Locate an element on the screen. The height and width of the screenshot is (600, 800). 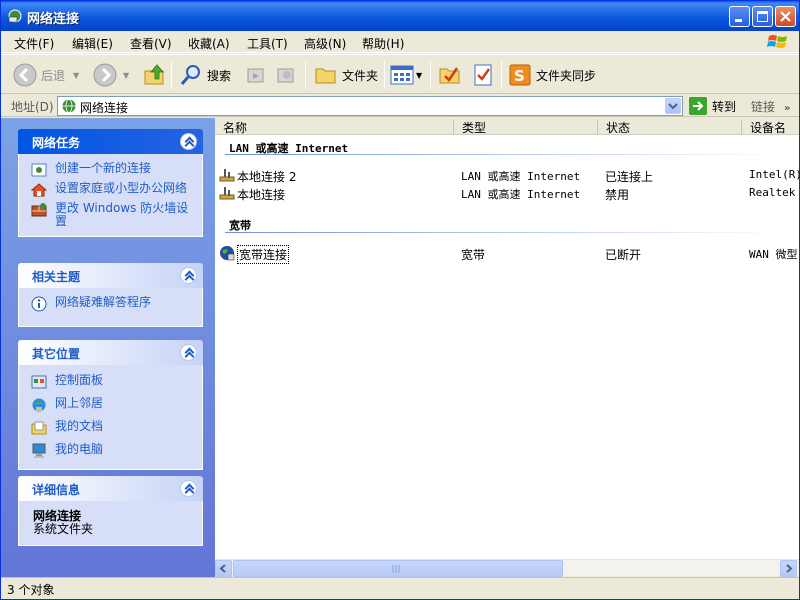
control-panel-icon is located at coordinates (39, 382).